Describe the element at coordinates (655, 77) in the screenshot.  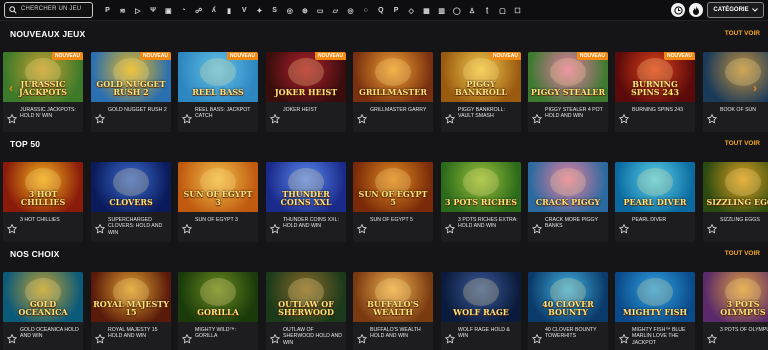
I see `game-thumbnail: BURNING SPINS 243 NOUVEAU` at that location.